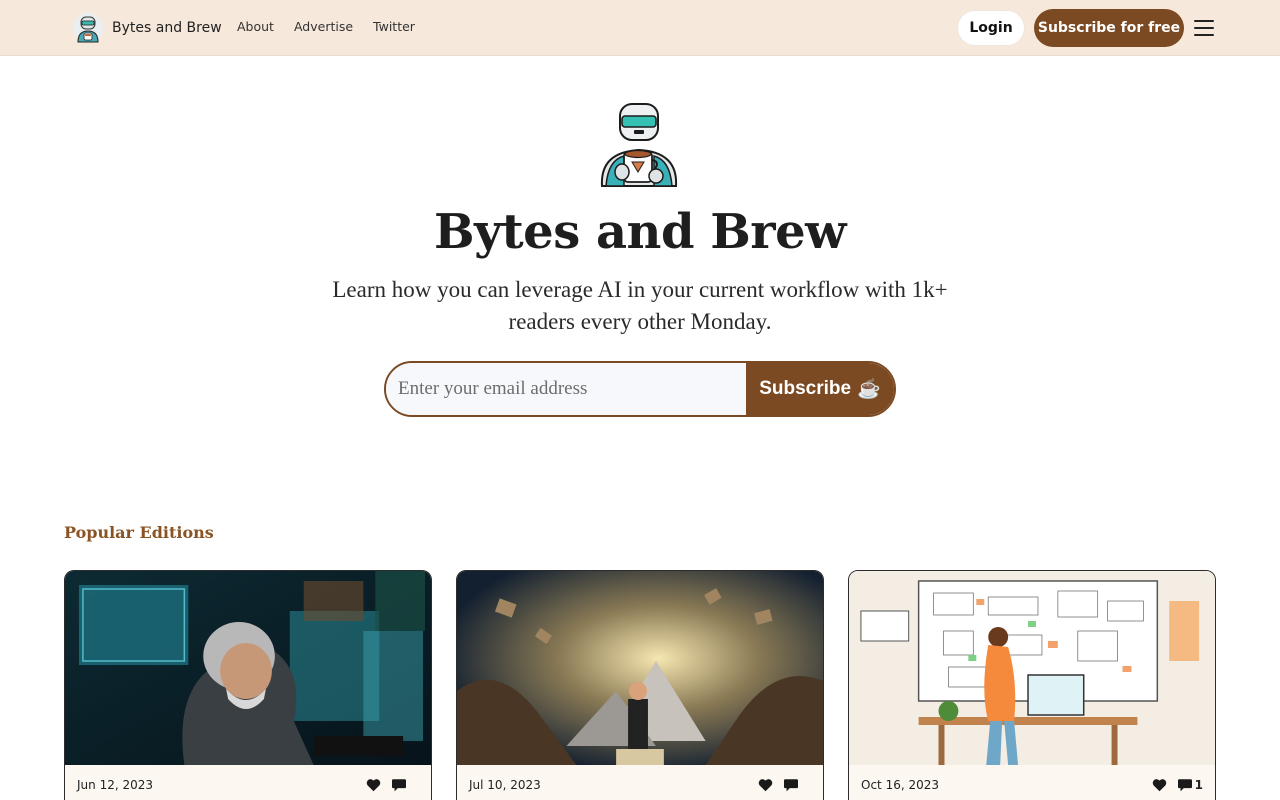 The width and height of the screenshot is (1280, 800). What do you see at coordinates (139, 532) in the screenshot?
I see `popular-editions-heading: Popular Editions` at bounding box center [139, 532].